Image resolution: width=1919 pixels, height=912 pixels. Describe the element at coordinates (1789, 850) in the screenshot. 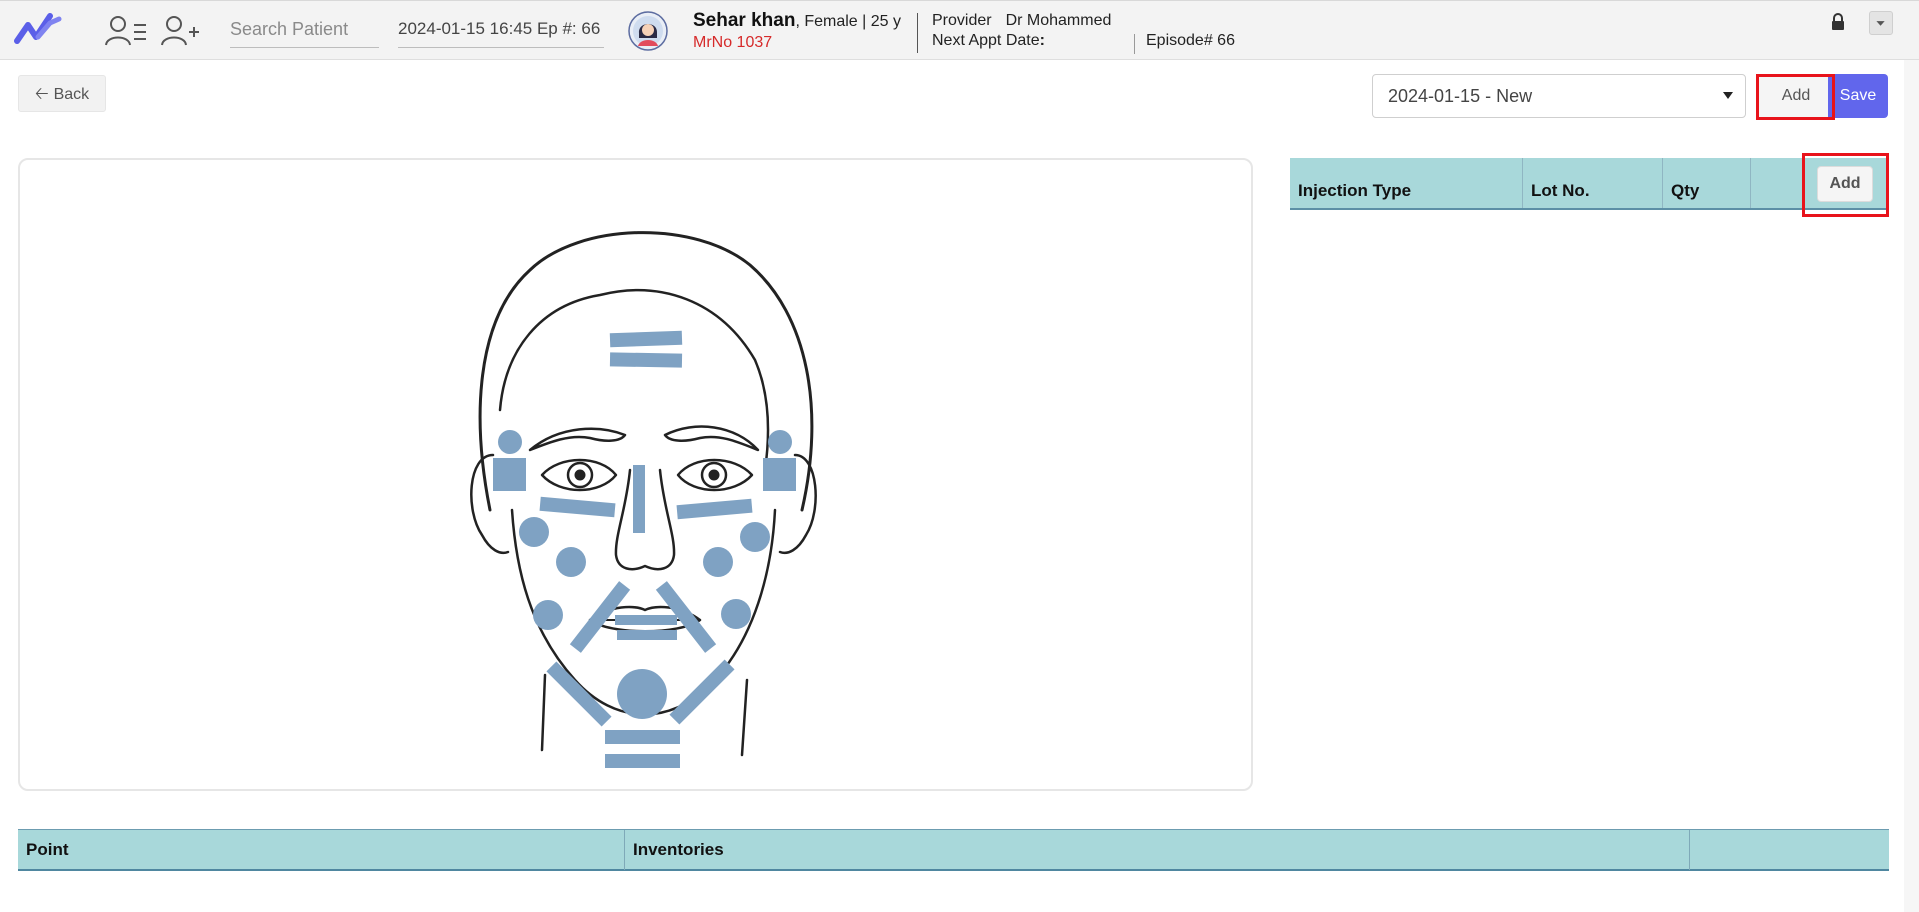

I see `column-actions` at that location.